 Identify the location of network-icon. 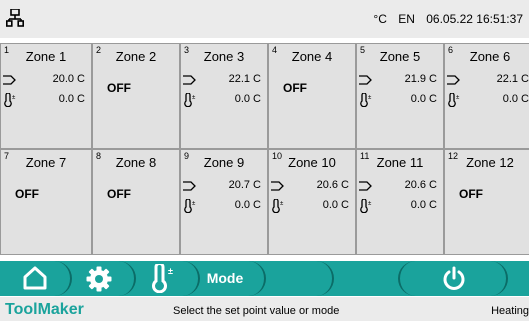
(15, 18).